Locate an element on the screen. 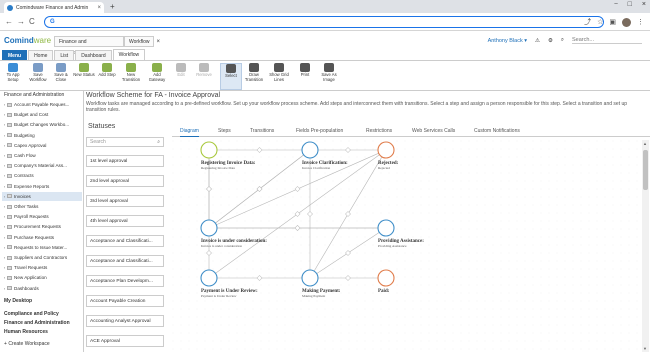  tab-custom-notifications: Custom Notifications is located at coordinates (497, 131).